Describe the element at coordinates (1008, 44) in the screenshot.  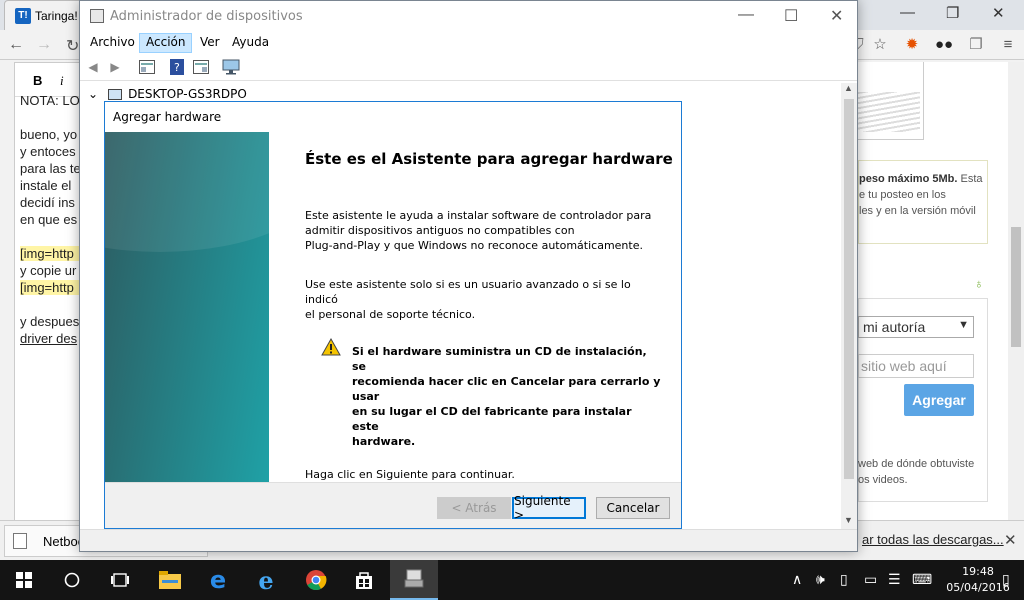
I see `menu-icon: ≡` at that location.